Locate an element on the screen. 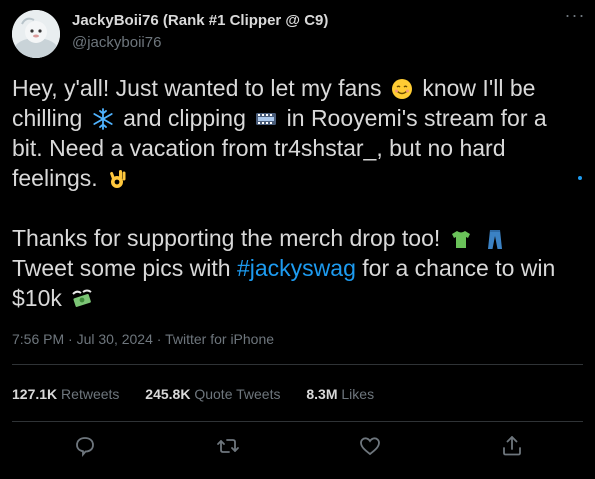  jeans-emoji is located at coordinates (495, 239).